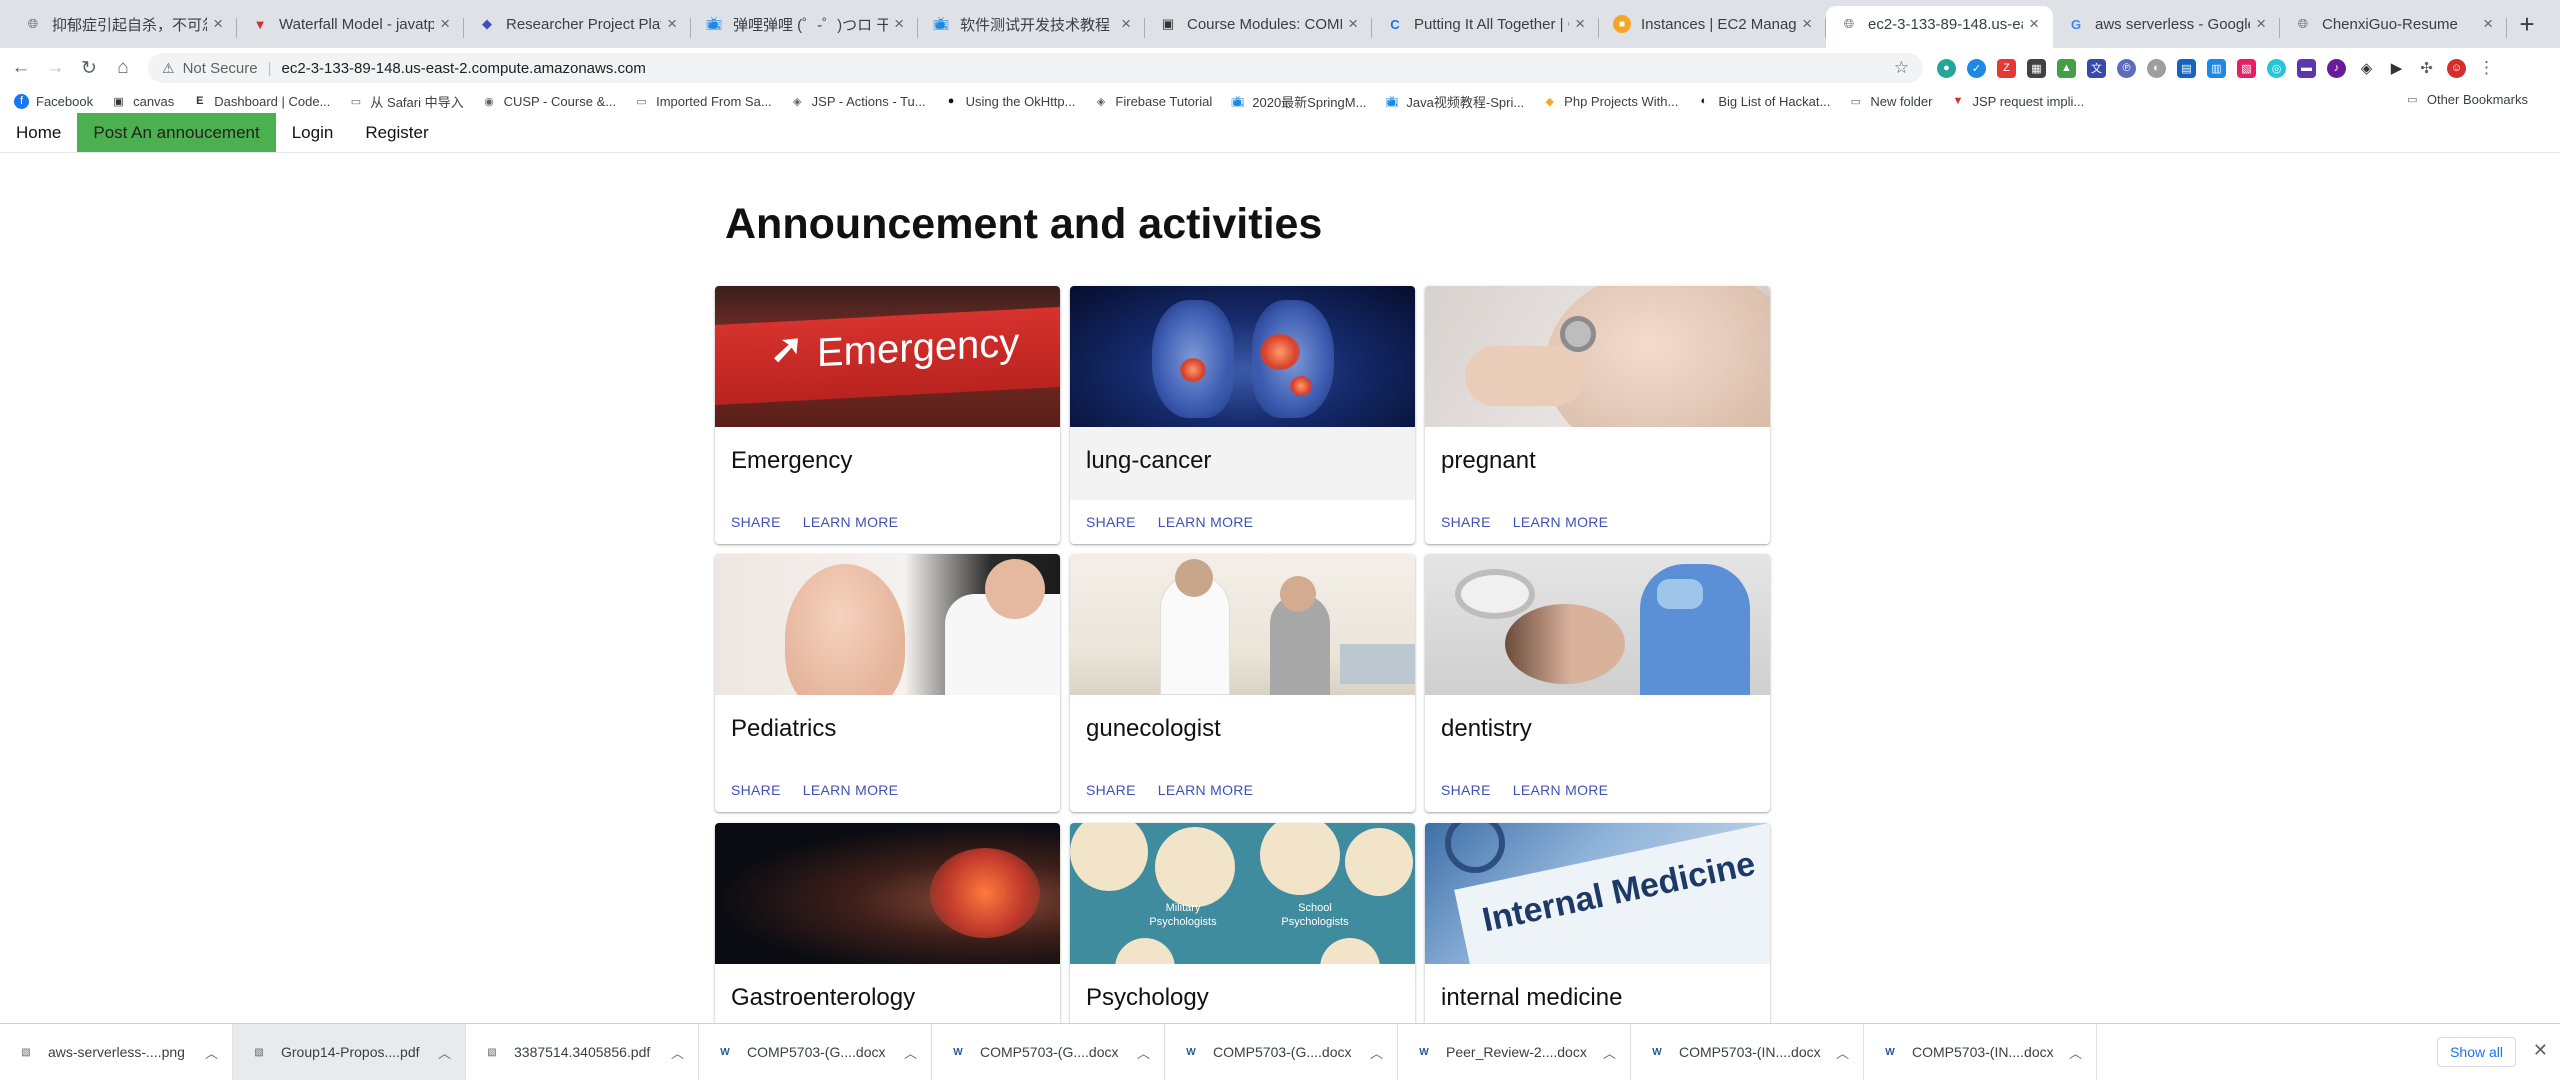 The width and height of the screenshot is (2560, 1080). I want to click on extension-icon: ▥, so click(2216, 68).